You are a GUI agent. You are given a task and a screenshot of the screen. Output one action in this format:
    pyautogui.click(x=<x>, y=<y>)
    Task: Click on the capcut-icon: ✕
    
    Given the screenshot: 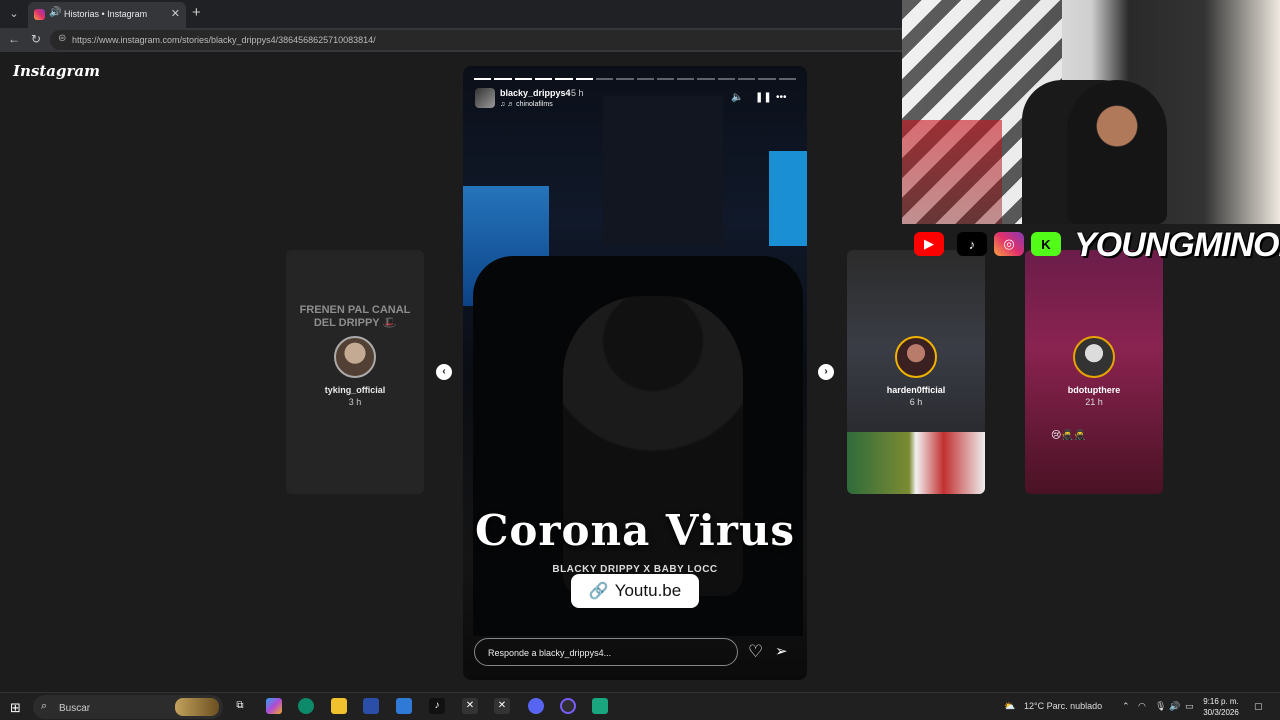 What is the action you would take?
    pyautogui.click(x=470, y=706)
    